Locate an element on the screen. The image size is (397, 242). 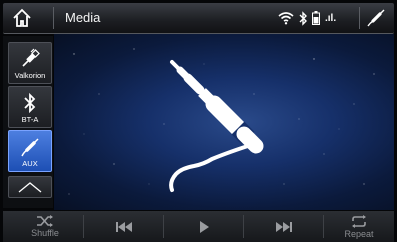
source-sidebar: Valkorion BT-A AUX is located at coordinates (28, 122).